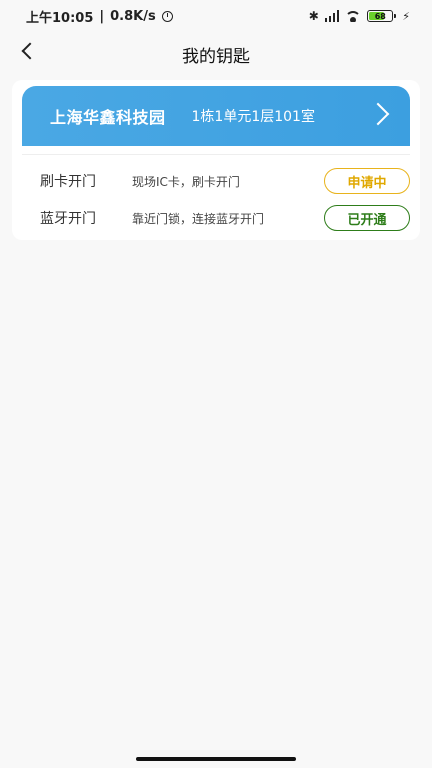 Image resolution: width=432 pixels, height=768 pixels. I want to click on wifi-icon, so click(353, 16).